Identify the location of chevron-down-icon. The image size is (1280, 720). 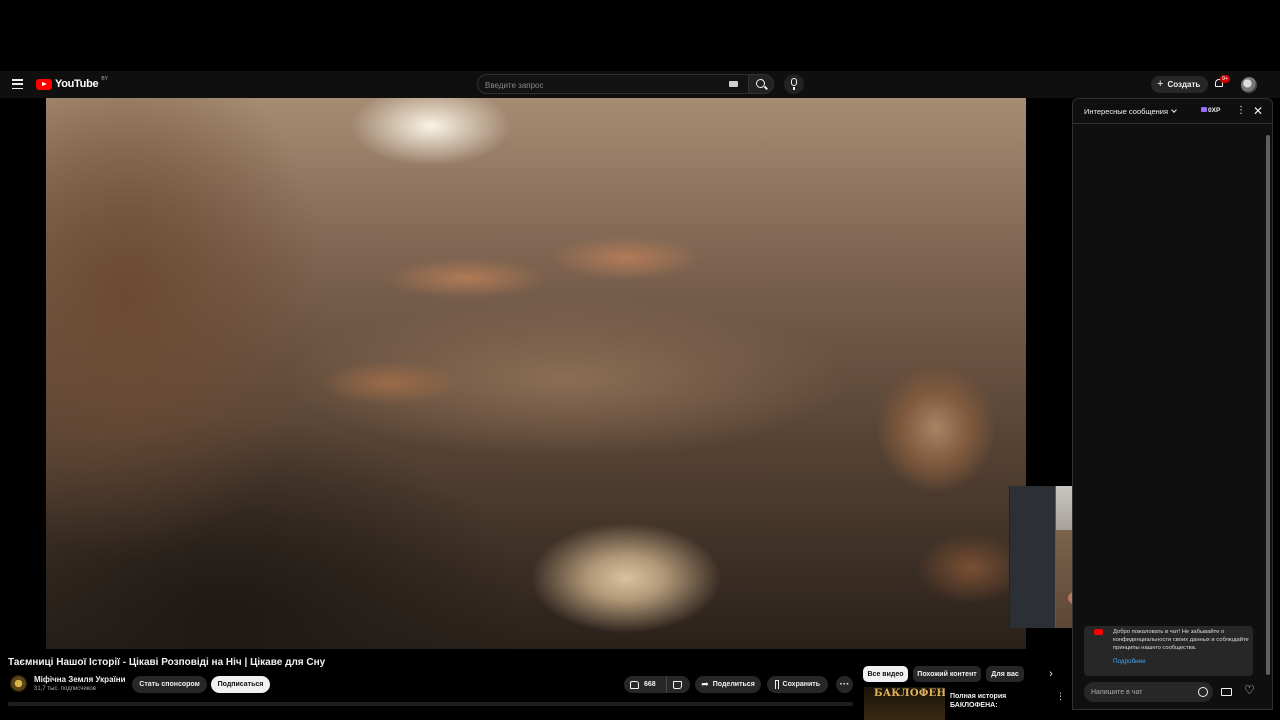
(1174, 110).